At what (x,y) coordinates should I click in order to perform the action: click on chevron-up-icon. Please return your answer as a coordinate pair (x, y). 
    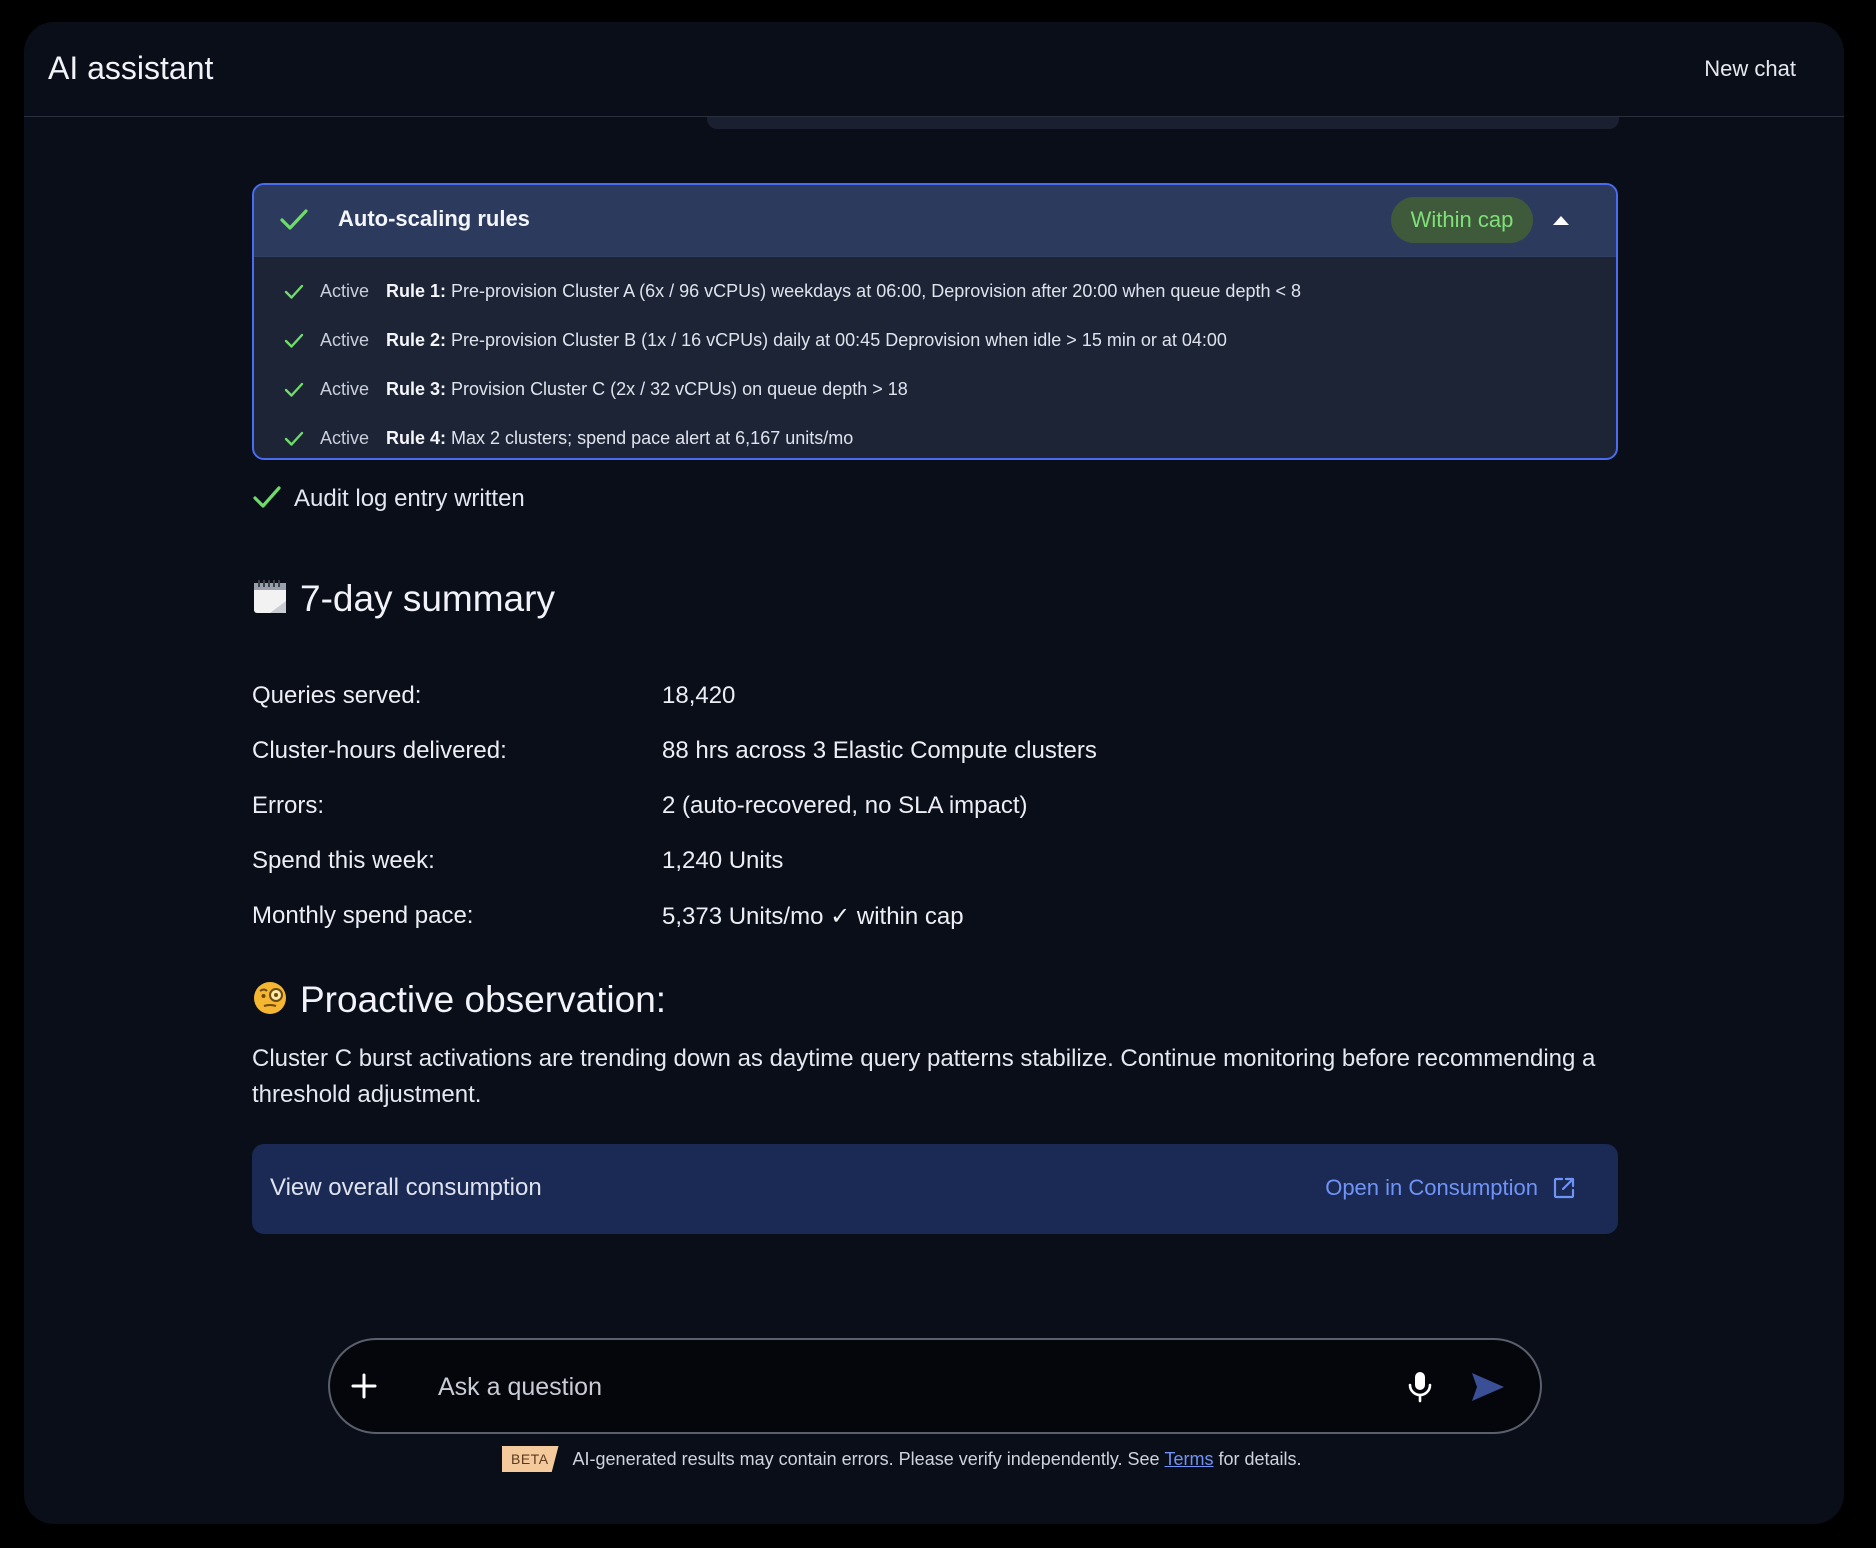
    Looking at the image, I should click on (1561, 220).